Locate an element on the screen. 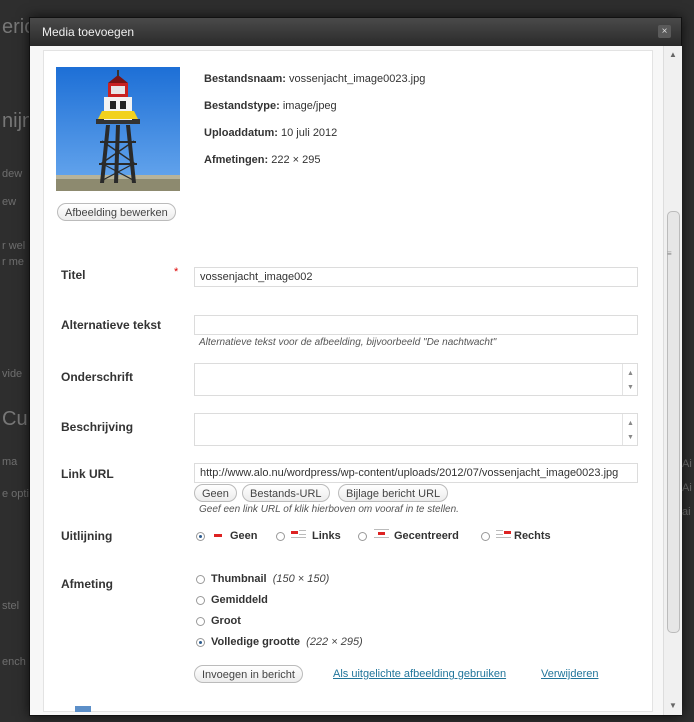 This screenshot has height=722, width=694. file-type-value: image/jpeg is located at coordinates (309, 106).